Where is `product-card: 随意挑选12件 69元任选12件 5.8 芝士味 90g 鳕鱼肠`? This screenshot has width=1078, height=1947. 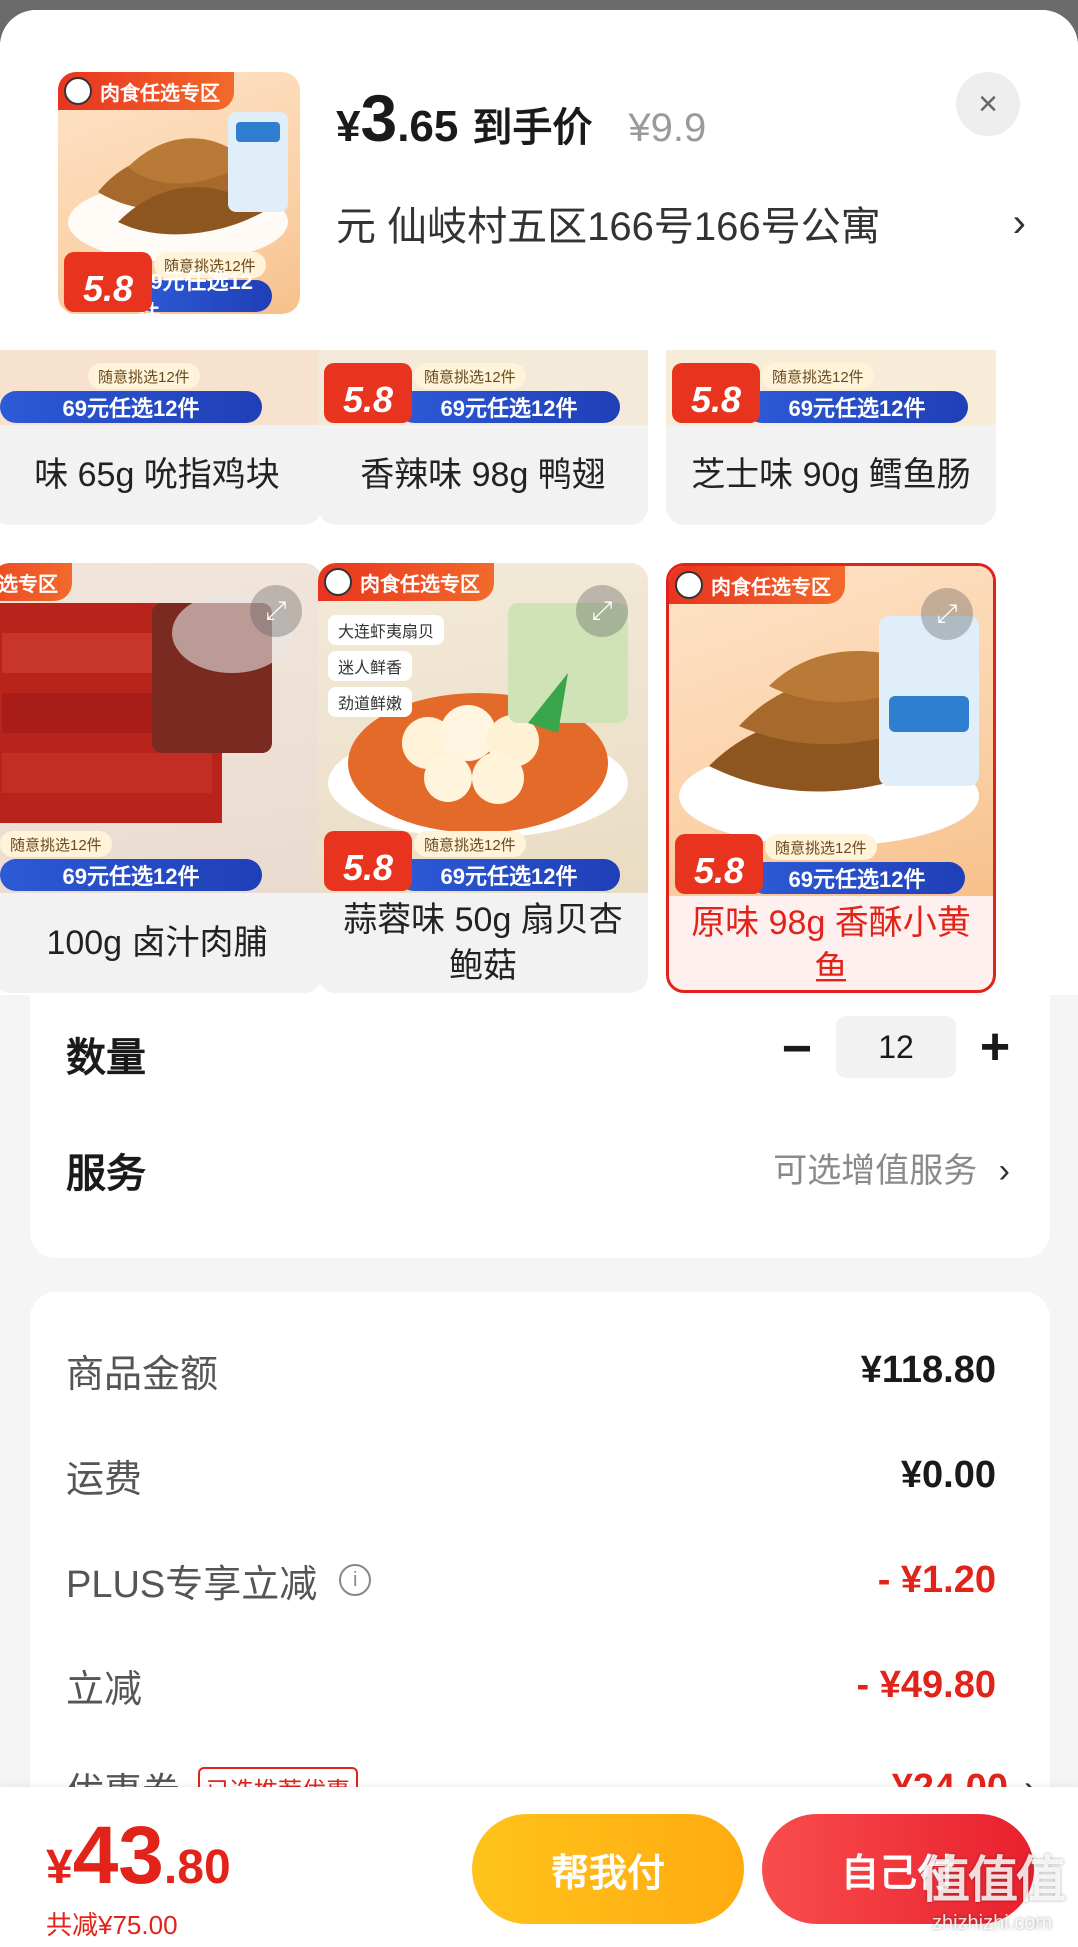
product-card: 随意挑选12件 69元任选12件 5.8 芝士味 90g 鳕鱼肠 is located at coordinates (831, 437).